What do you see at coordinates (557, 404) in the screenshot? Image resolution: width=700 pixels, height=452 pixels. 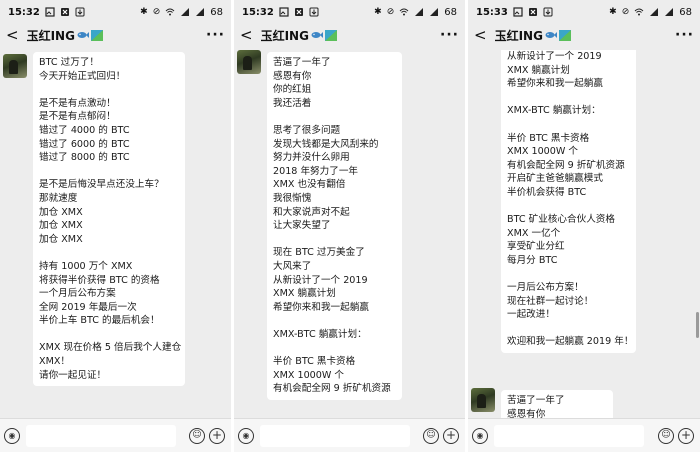 I see `message-bubble: 苦逼了一年了 感恩有你` at bounding box center [557, 404].